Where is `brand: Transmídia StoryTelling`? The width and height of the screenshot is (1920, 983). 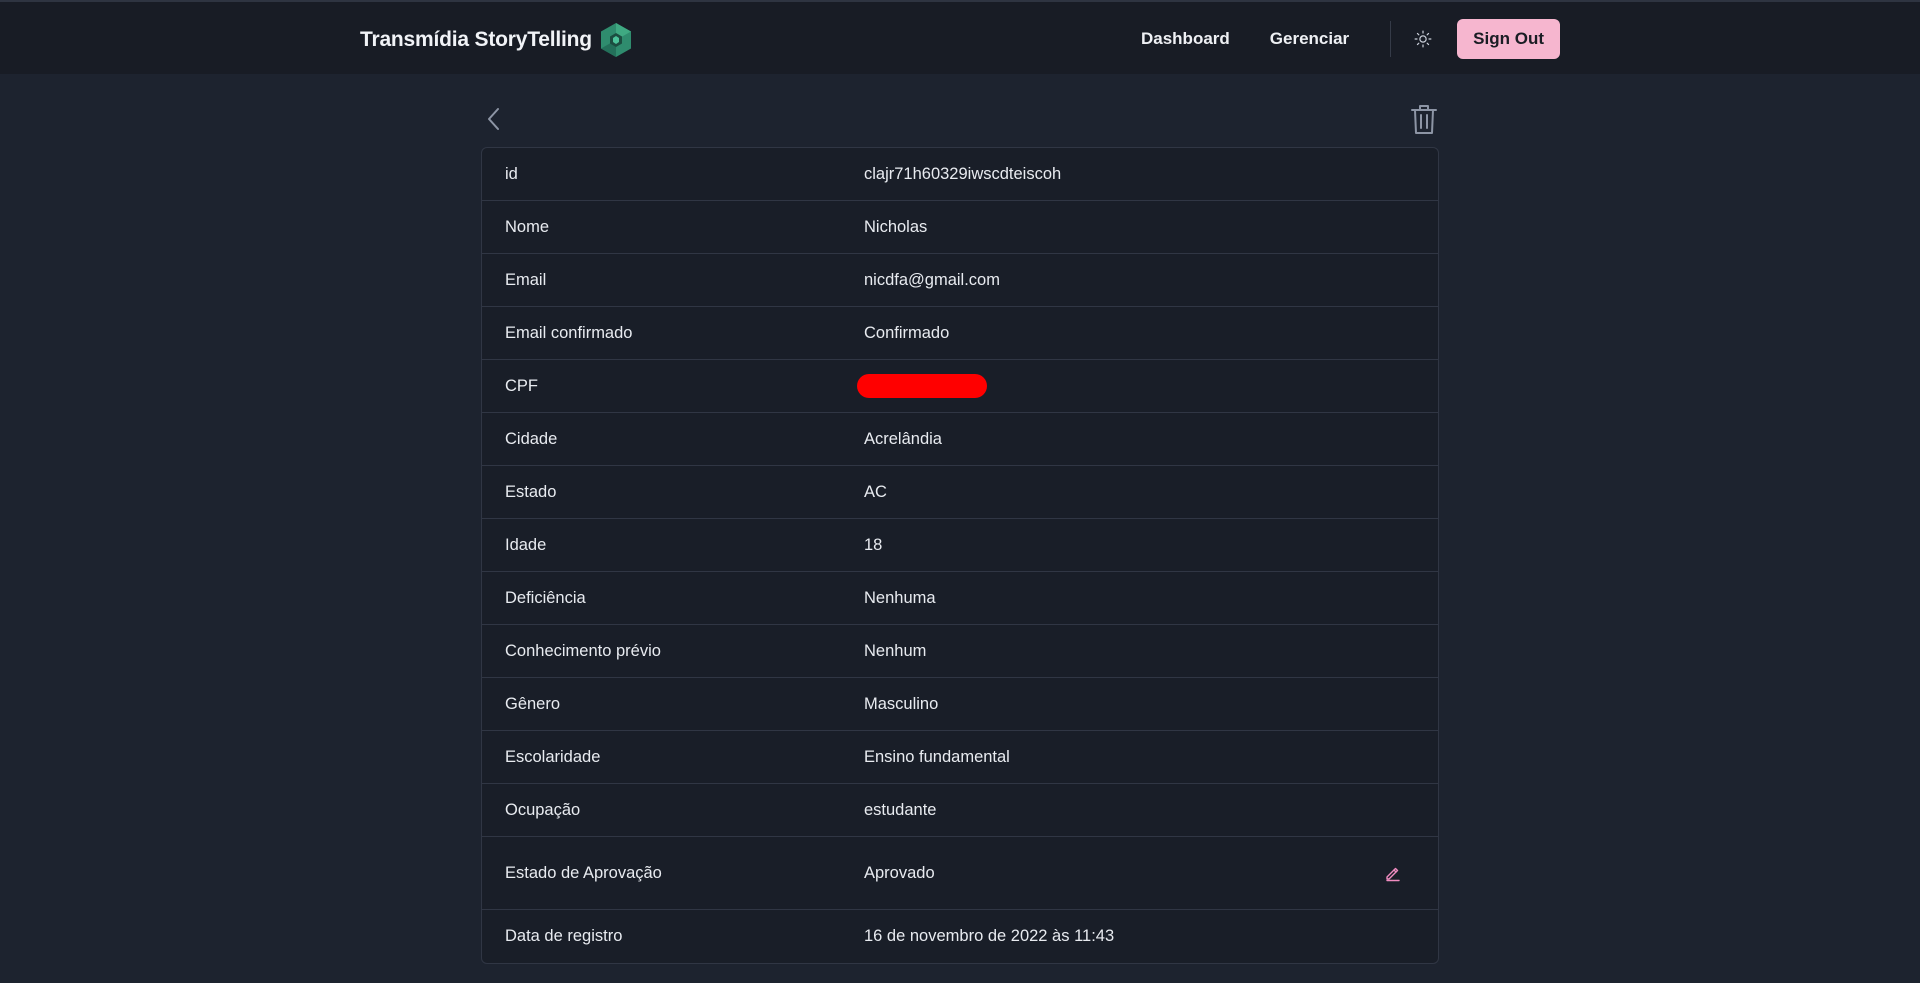 brand: Transmídia StoryTelling is located at coordinates (496, 40).